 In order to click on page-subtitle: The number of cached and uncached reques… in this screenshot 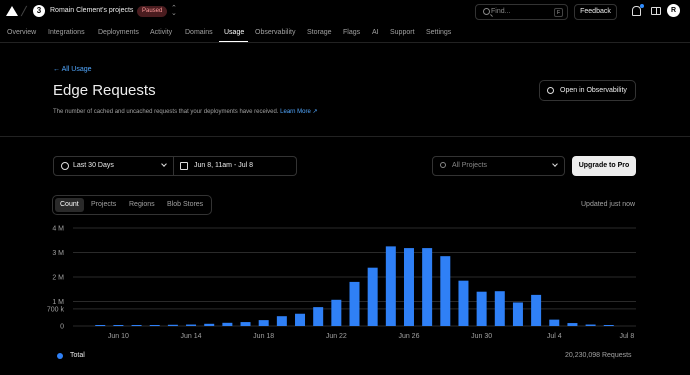, I will do `click(185, 111)`.